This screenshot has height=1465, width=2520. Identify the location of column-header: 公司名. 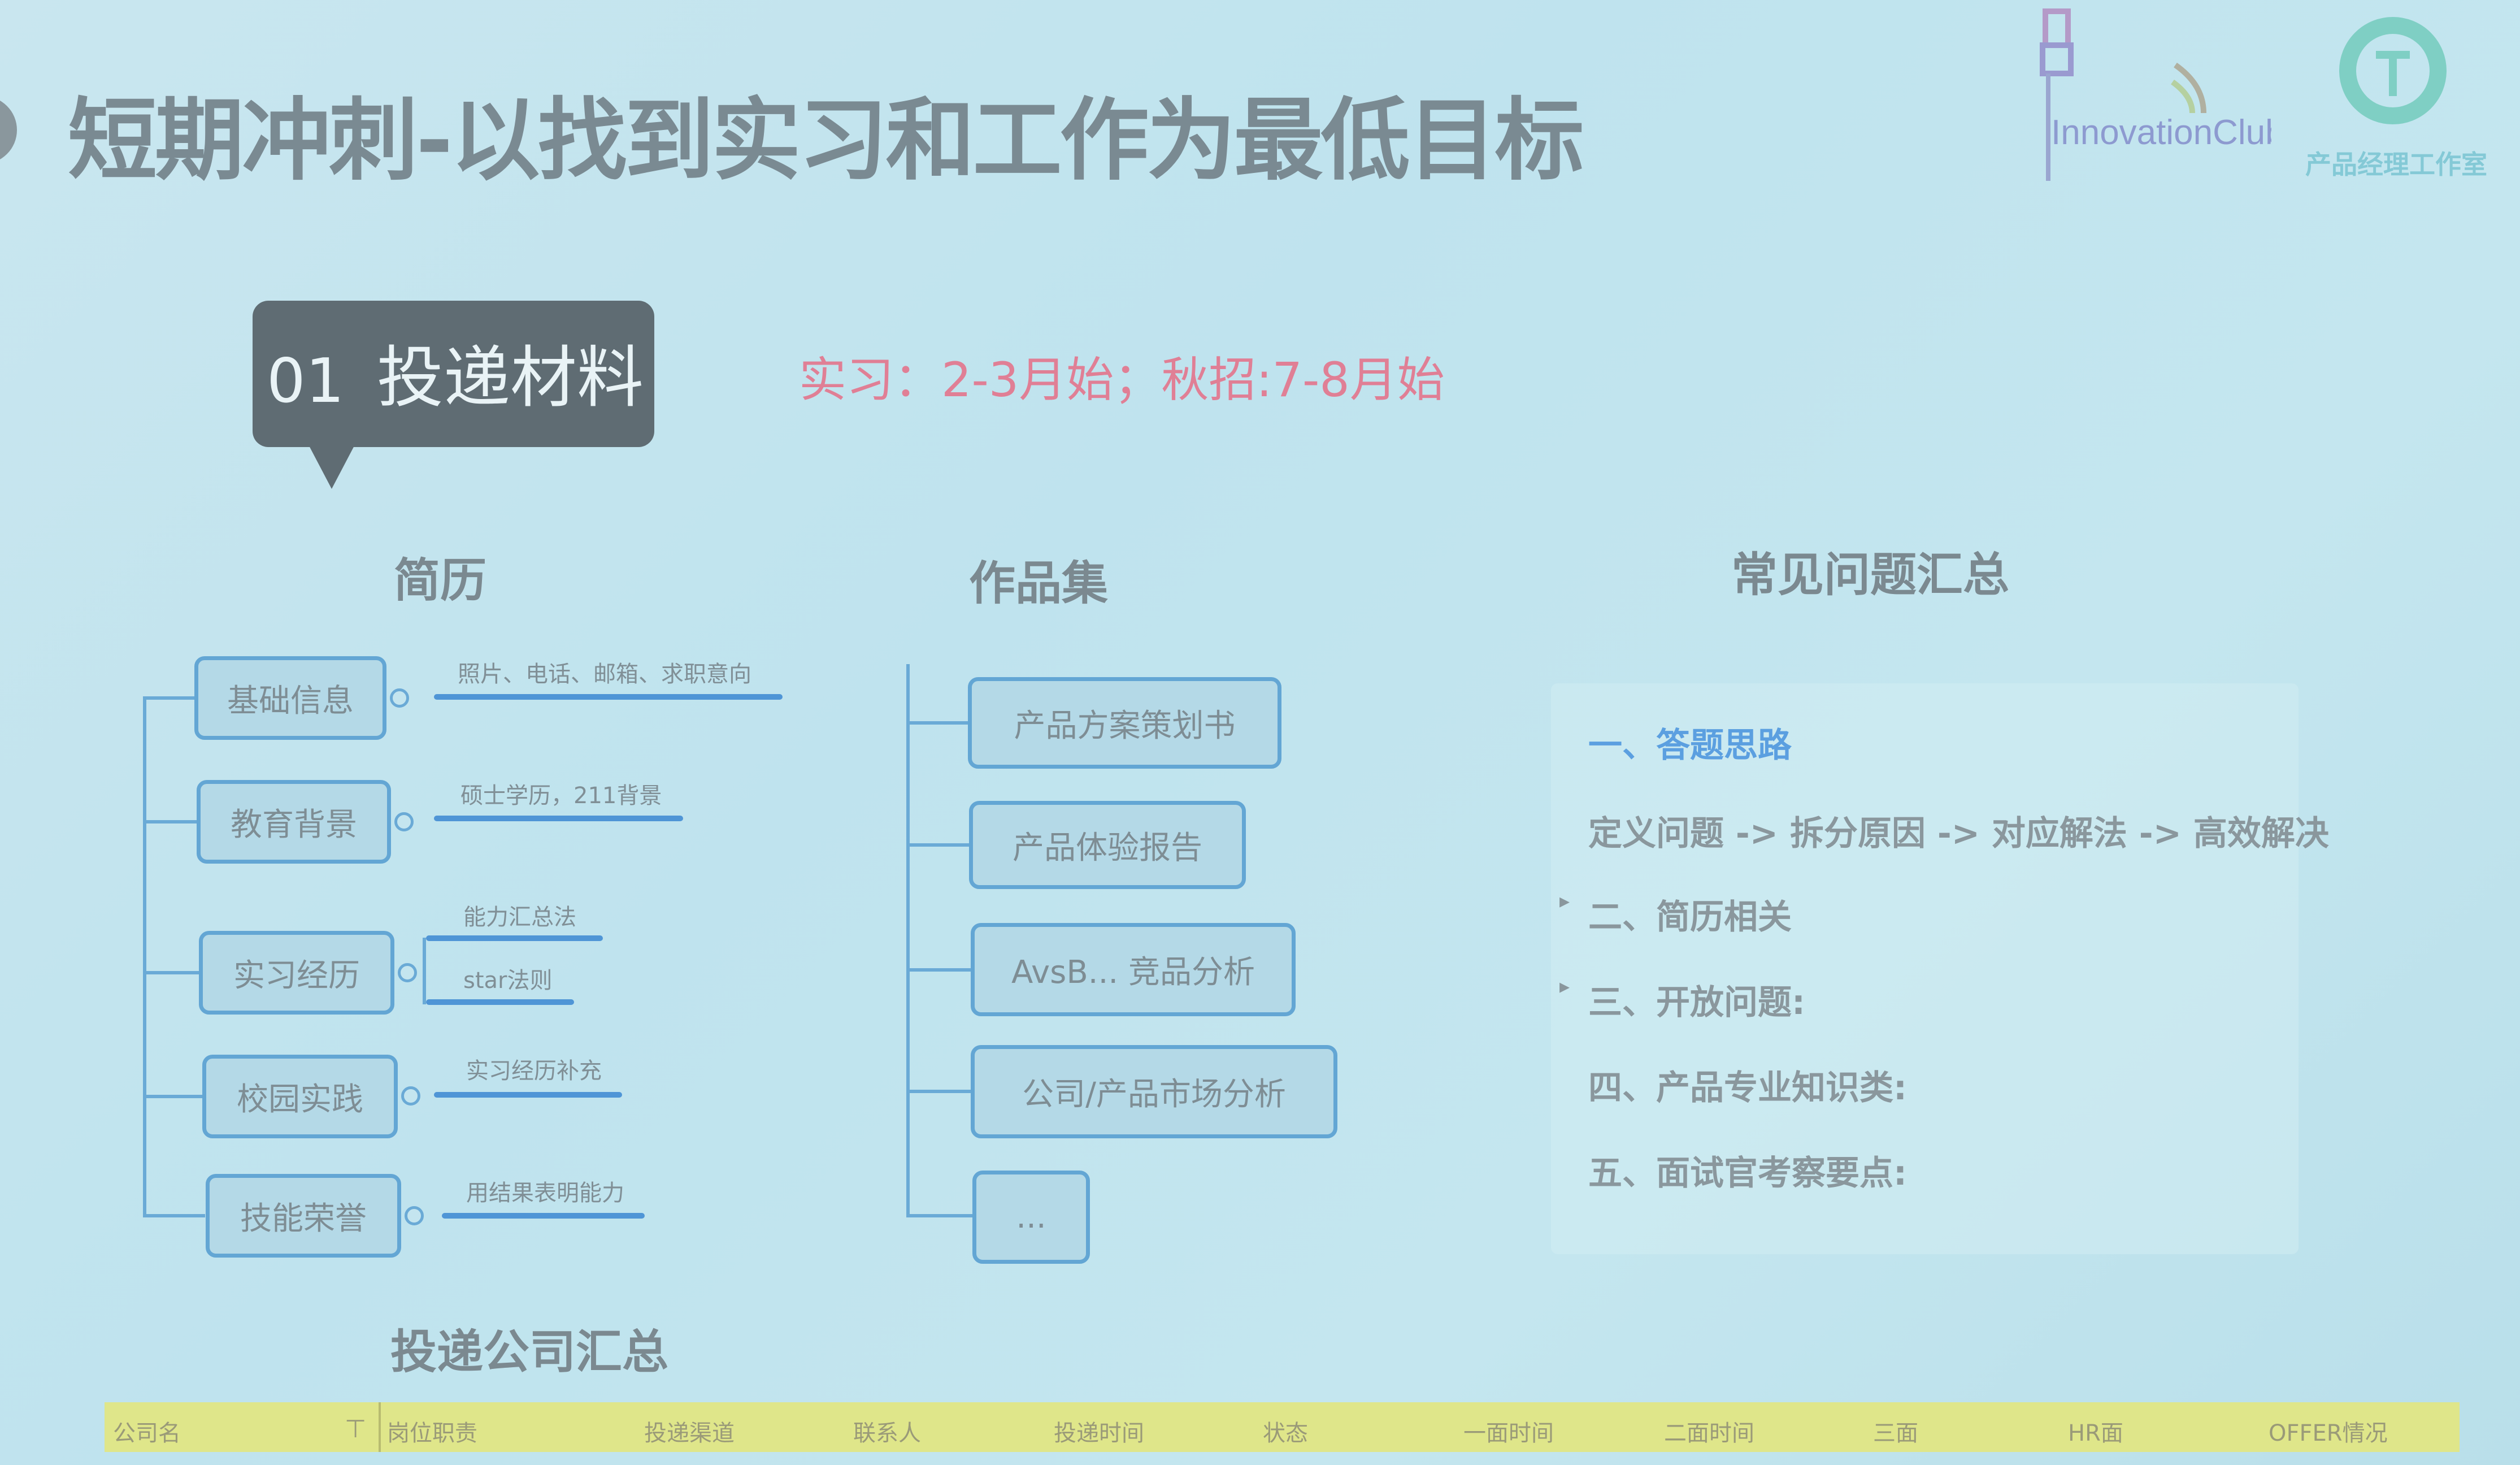
(147, 1431).